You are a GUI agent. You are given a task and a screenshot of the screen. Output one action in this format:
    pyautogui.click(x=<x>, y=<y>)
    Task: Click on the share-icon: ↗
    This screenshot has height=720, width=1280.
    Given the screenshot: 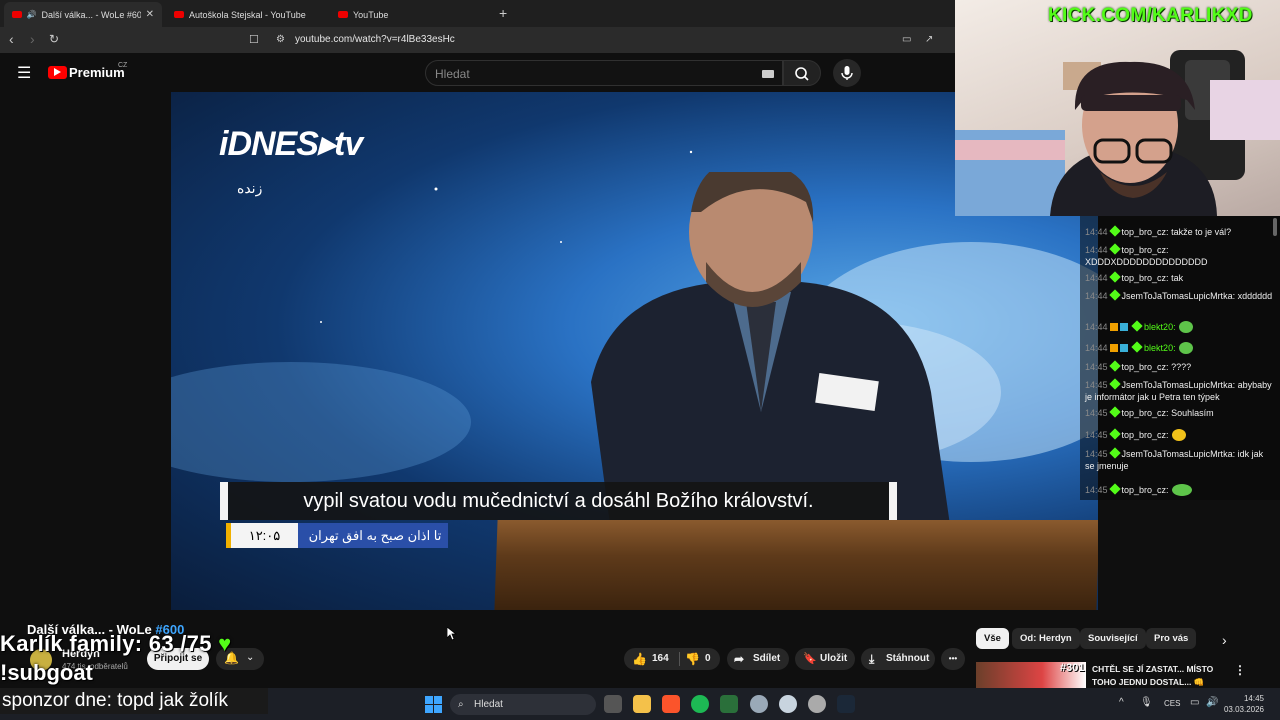 What is the action you would take?
    pyautogui.click(x=929, y=39)
    